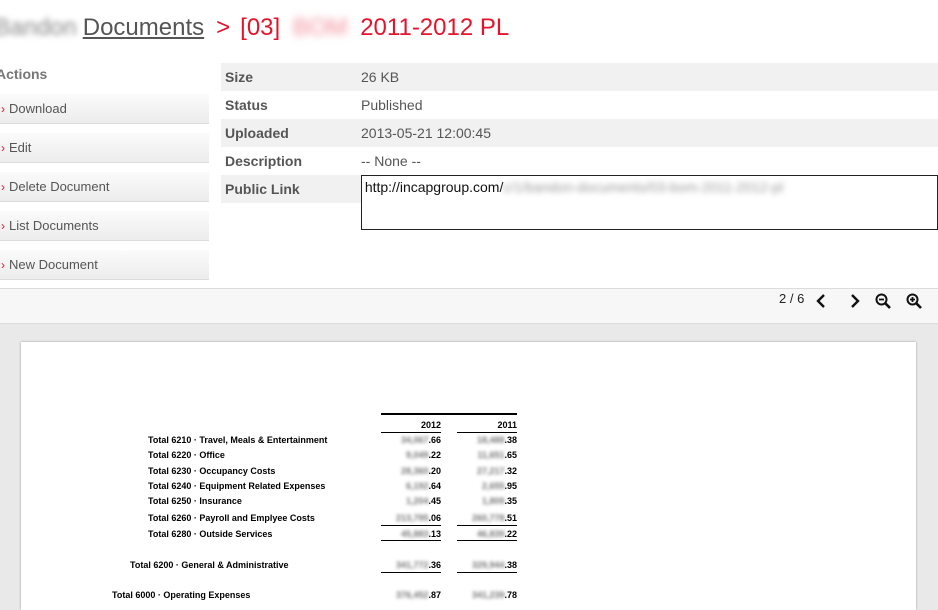 This screenshot has width=938, height=610. What do you see at coordinates (792, 298) in the screenshot?
I see `page-indicator: 2 / 6` at bounding box center [792, 298].